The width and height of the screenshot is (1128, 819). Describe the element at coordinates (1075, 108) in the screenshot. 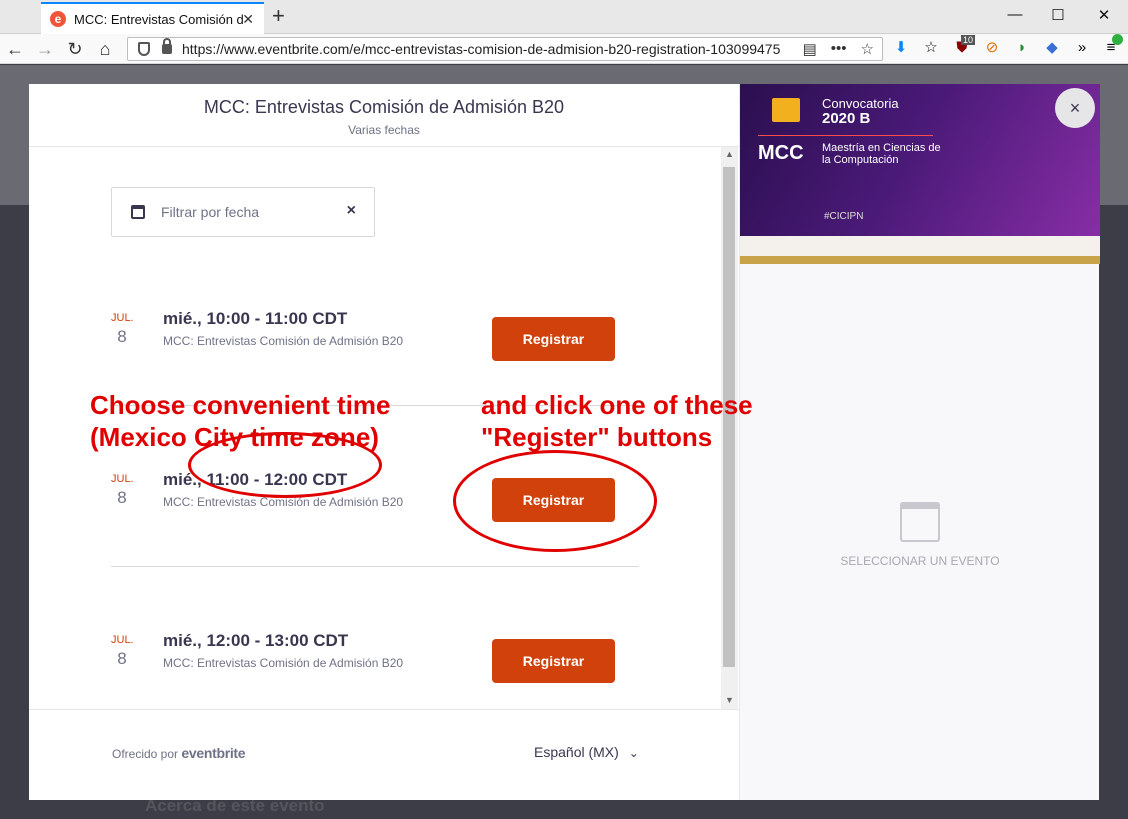

I see `close-modal-button: ×` at that location.